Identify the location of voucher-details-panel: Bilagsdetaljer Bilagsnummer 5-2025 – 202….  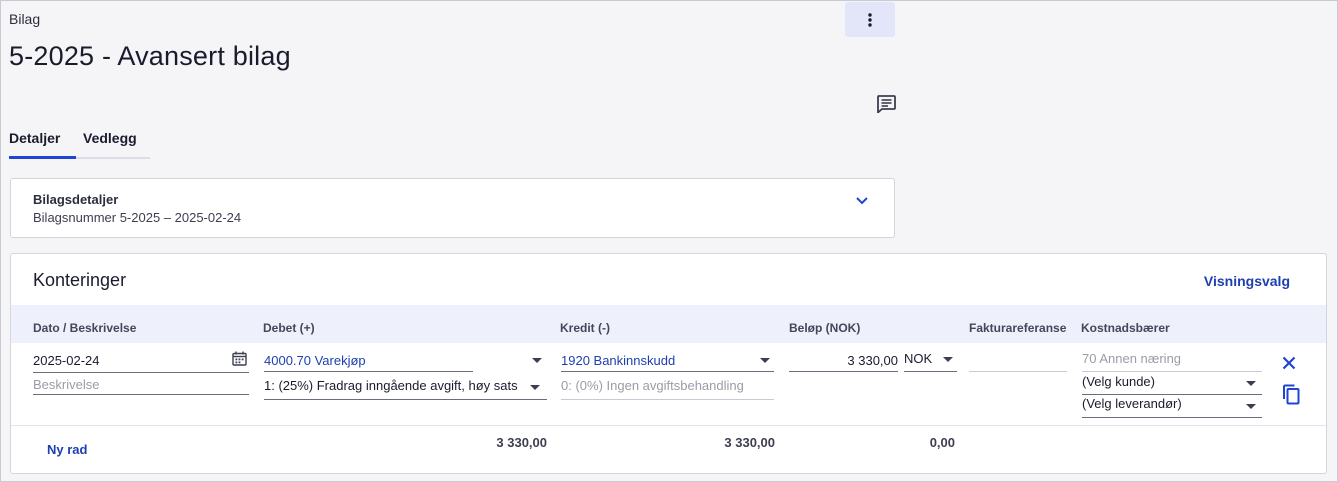
(452, 208).